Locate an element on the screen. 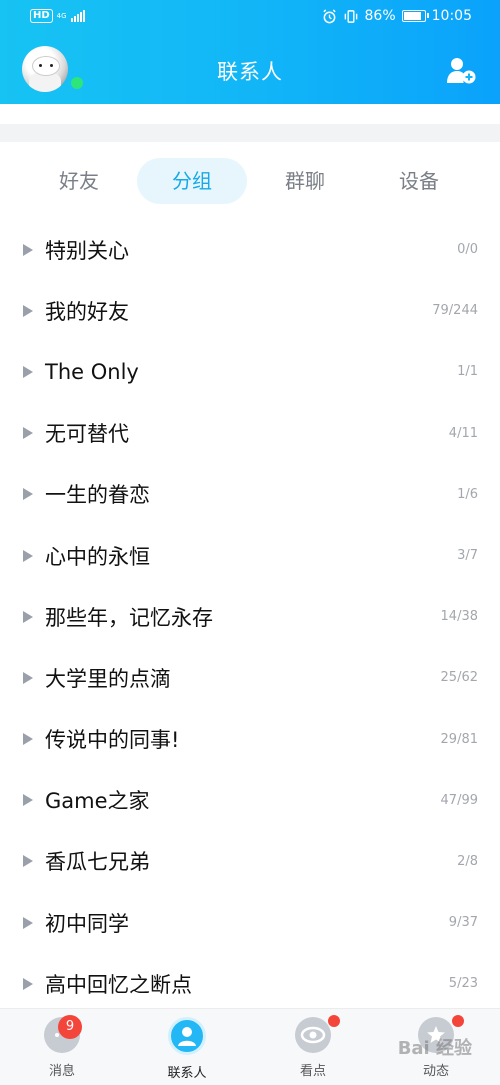 The height and width of the screenshot is (1085, 500). group-count: 29/81 is located at coordinates (459, 739).